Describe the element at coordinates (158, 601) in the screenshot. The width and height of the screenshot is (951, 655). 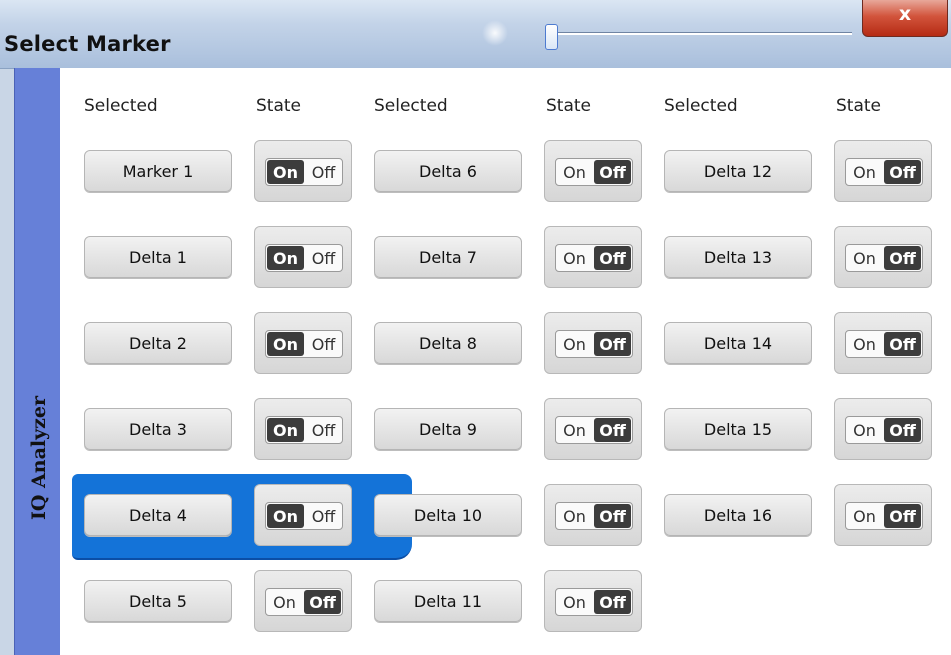
I see `marker-select-button: Delta 5` at that location.